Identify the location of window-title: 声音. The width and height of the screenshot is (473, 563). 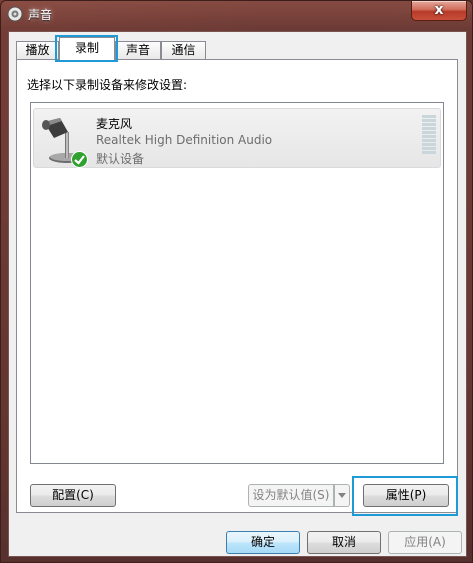
(40, 15).